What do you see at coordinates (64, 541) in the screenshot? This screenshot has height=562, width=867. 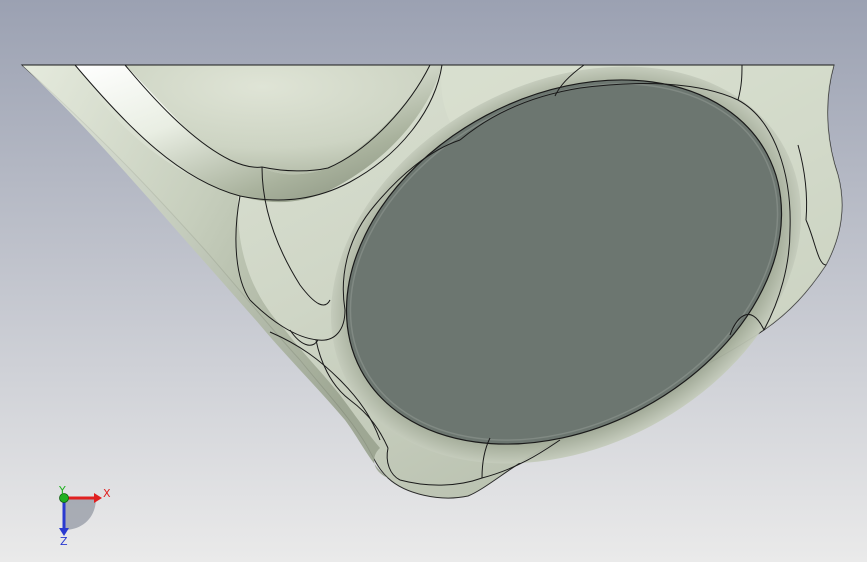 I see `z-axis-label: Z` at bounding box center [64, 541].